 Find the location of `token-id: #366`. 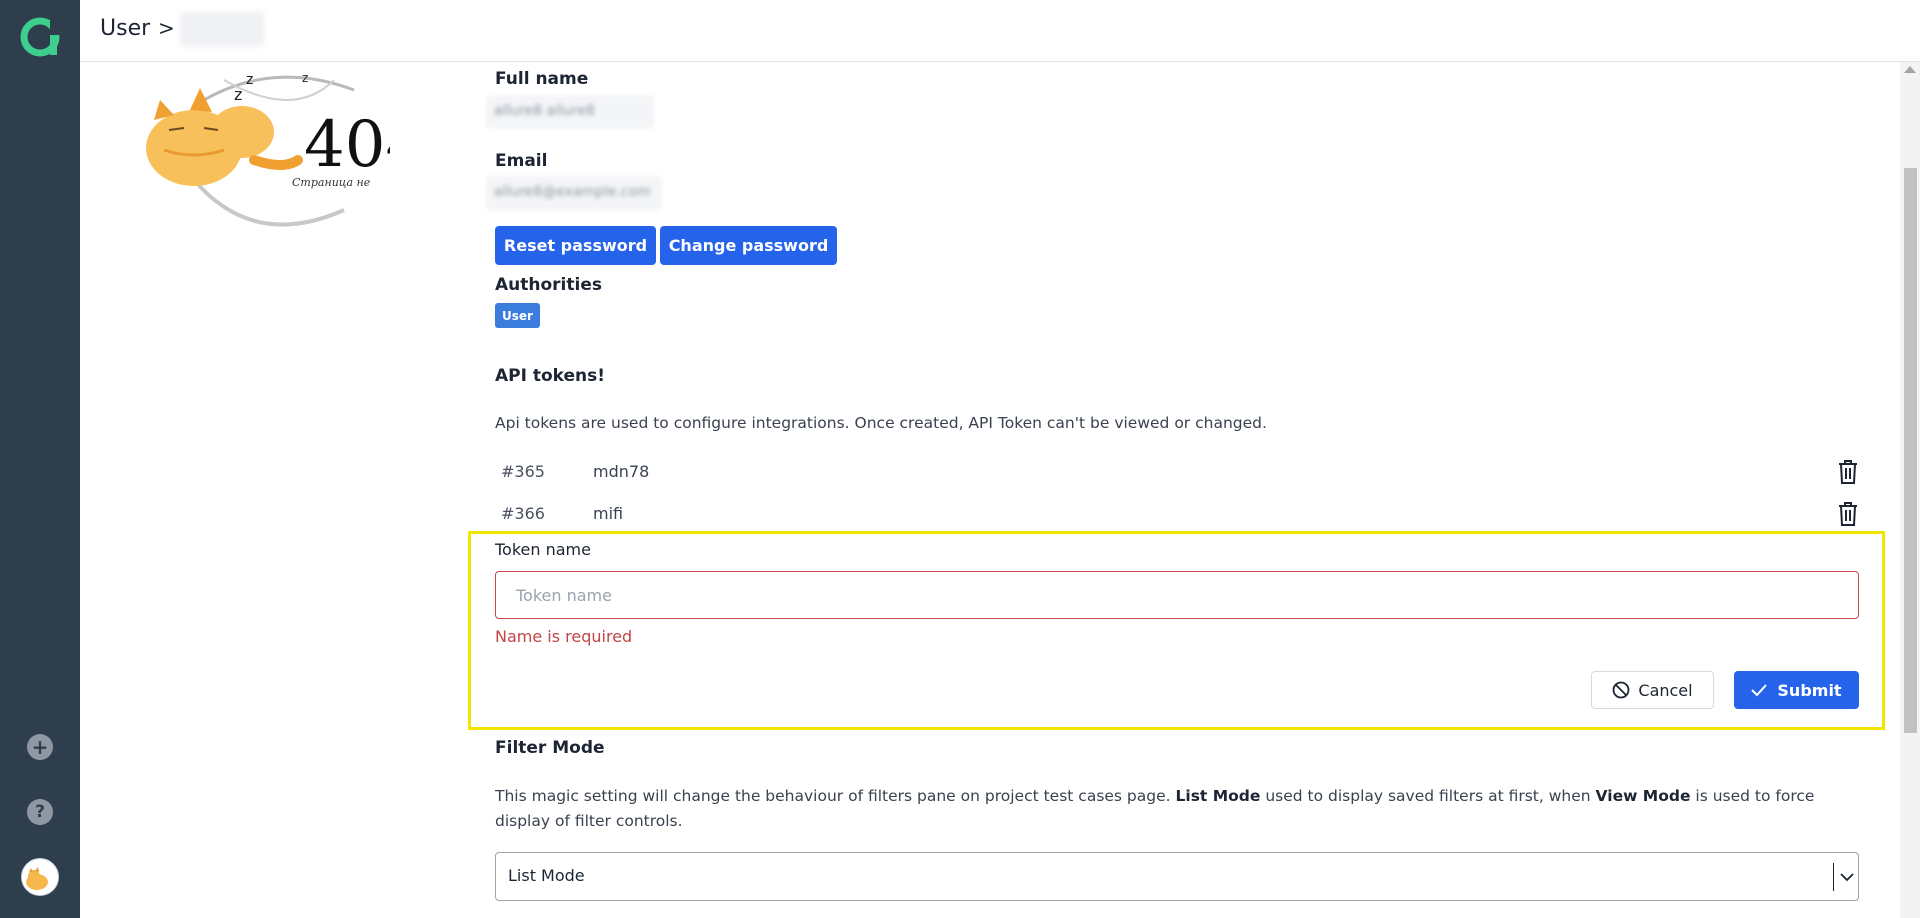

token-id: #366 is located at coordinates (523, 513).